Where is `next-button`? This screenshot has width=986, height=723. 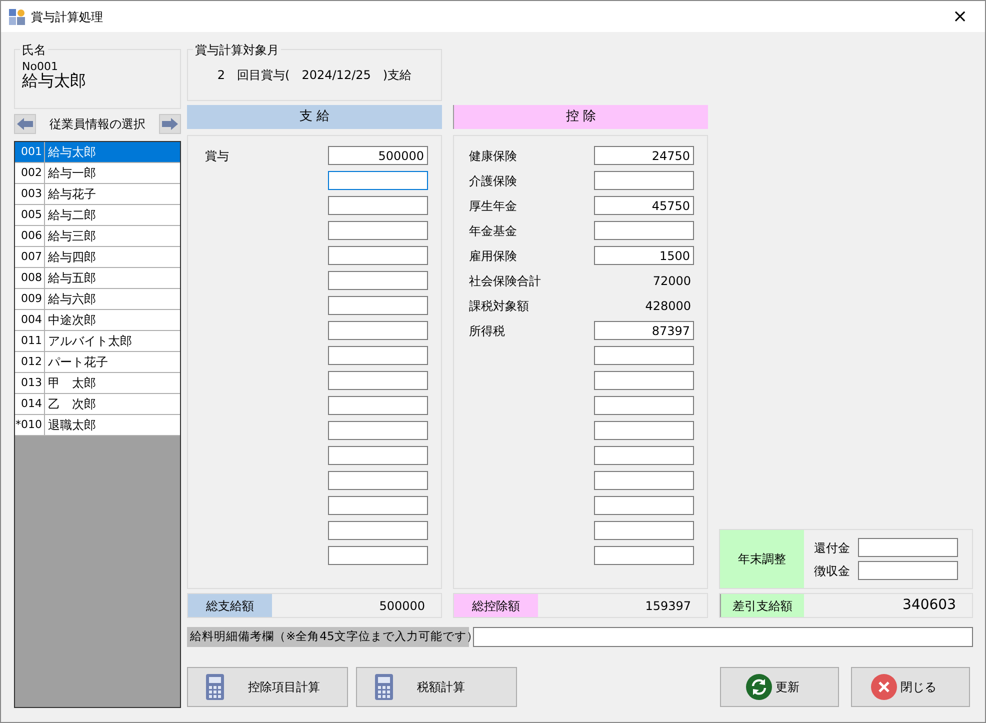
next-button is located at coordinates (170, 124).